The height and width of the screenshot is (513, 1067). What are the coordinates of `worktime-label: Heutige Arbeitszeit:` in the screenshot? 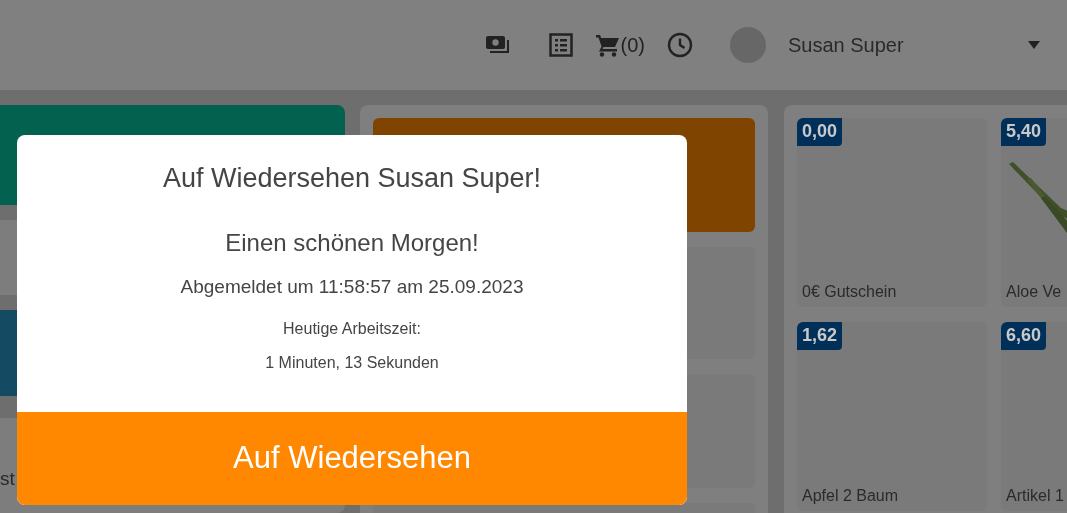 It's located at (352, 328).